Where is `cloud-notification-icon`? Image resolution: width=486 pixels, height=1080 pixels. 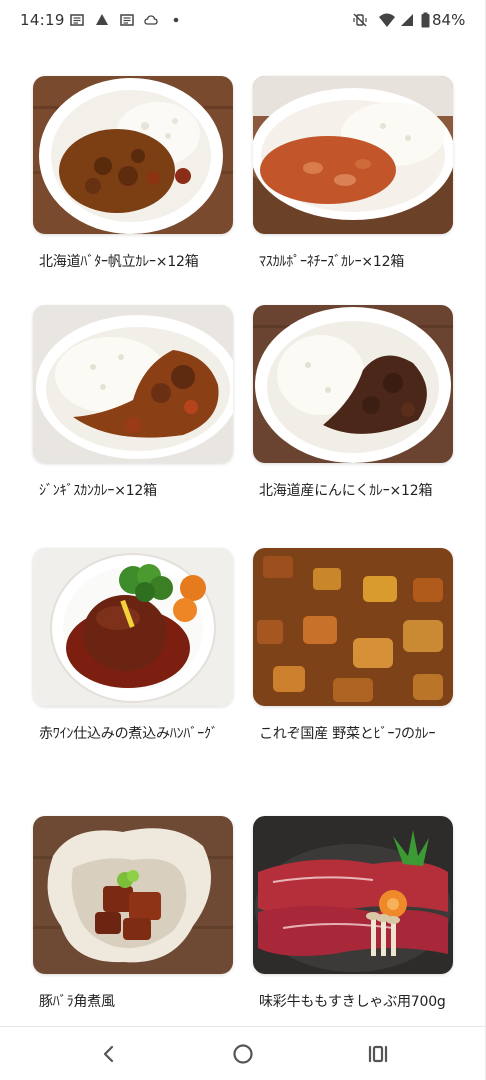 cloud-notification-icon is located at coordinates (151, 19).